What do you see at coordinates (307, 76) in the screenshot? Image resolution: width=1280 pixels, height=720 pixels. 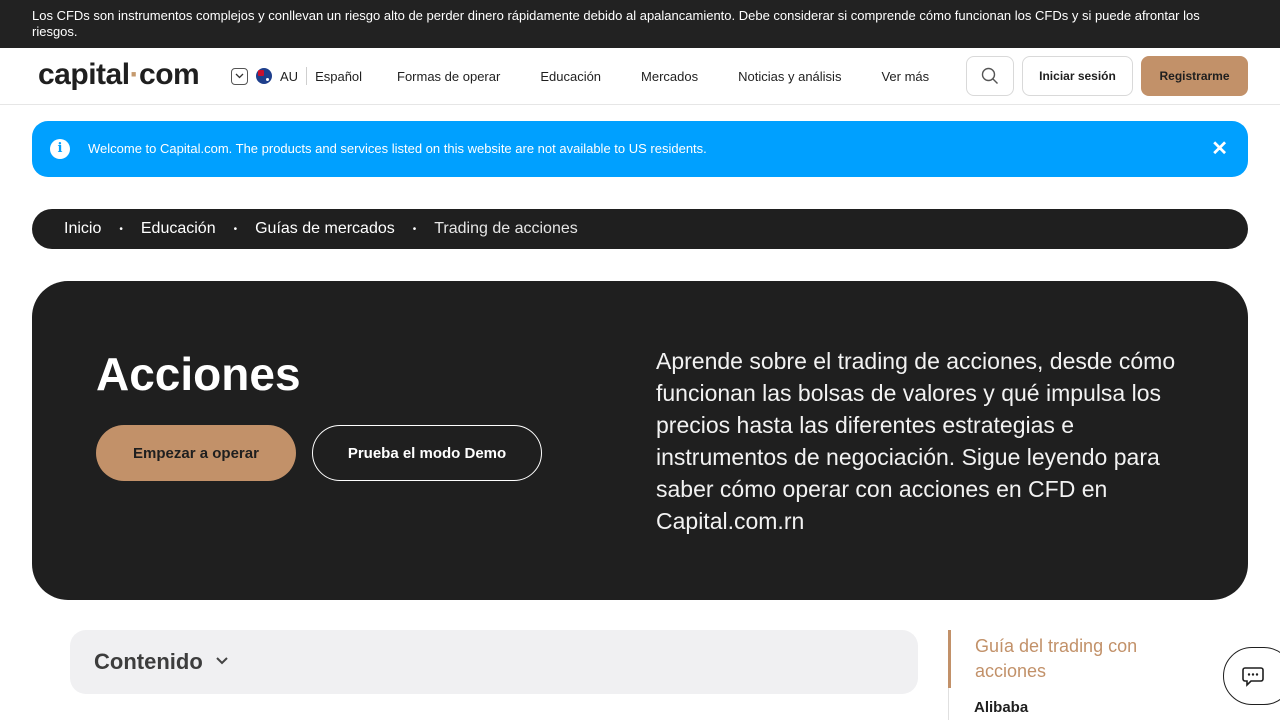 I see `divider` at bounding box center [307, 76].